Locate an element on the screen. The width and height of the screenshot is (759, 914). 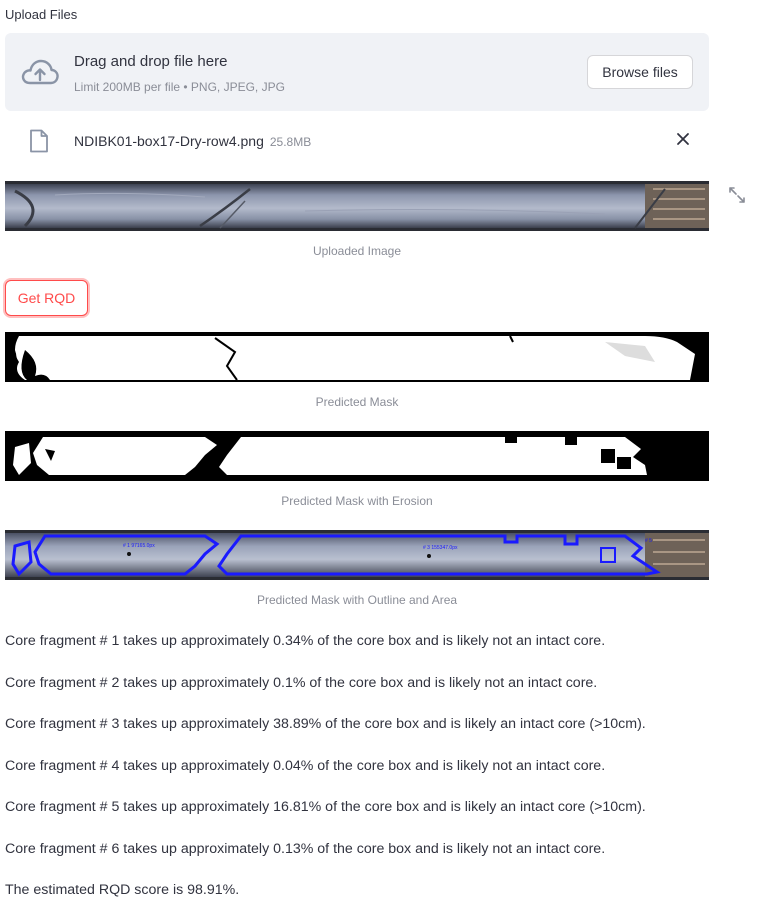
get-rqd-button: Get RQD is located at coordinates (46, 298).